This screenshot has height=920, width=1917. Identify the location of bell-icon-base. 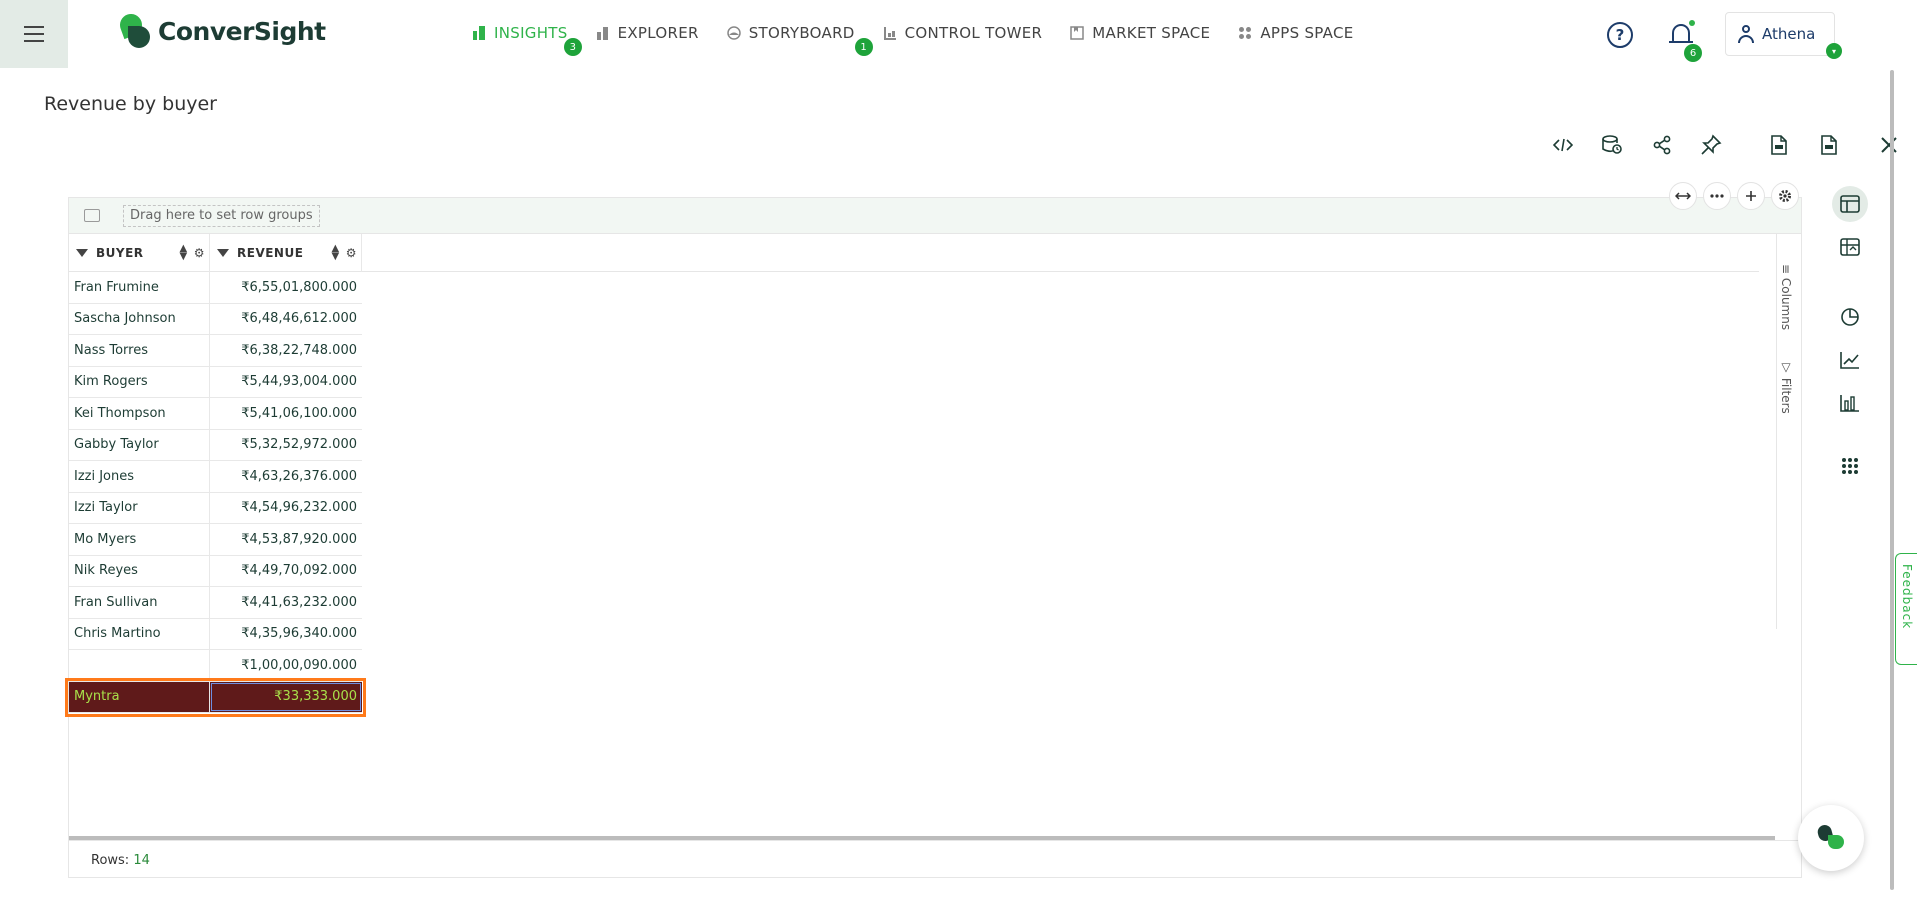
(1681, 42).